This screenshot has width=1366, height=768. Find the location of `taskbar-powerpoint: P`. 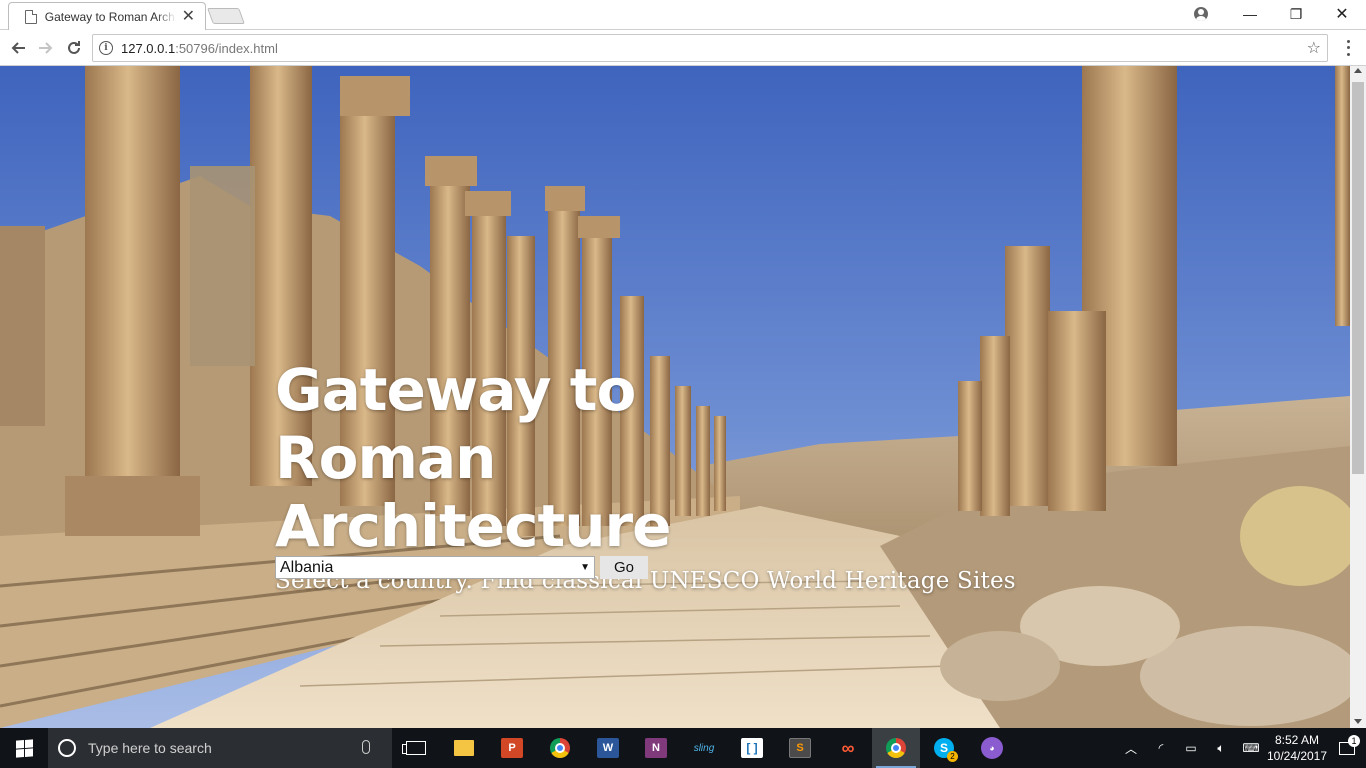

taskbar-powerpoint: P is located at coordinates (512, 748).